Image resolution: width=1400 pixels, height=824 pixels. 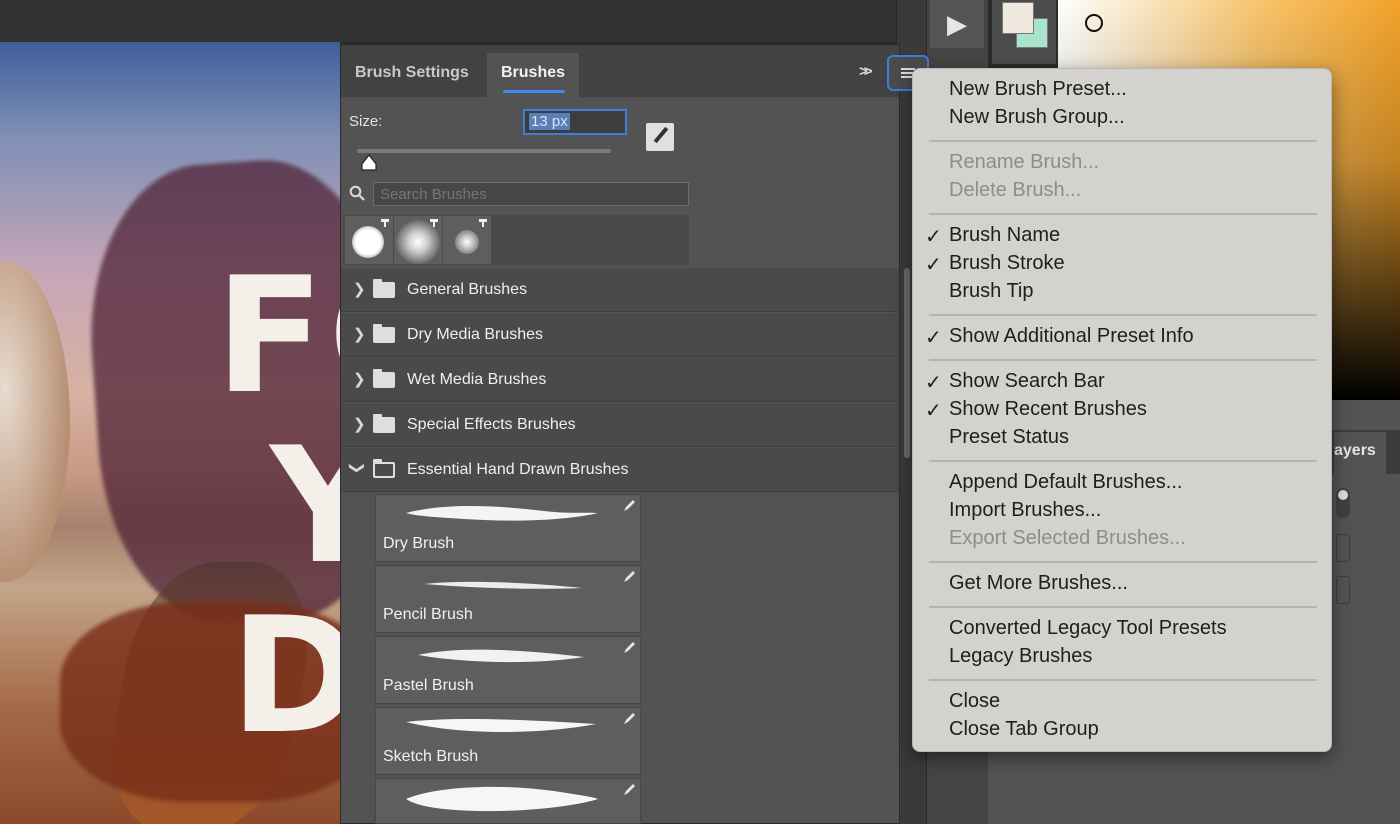 I want to click on menu-legacy-brushes: Legacy Brushes, so click(x=1020, y=656).